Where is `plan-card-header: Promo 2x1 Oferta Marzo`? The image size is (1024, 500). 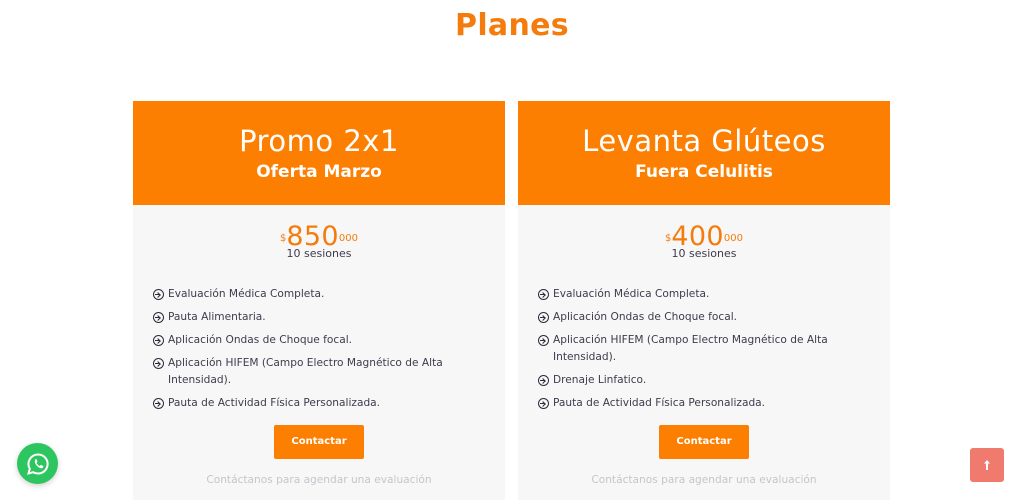 plan-card-header: Promo 2x1 Oferta Marzo is located at coordinates (319, 153).